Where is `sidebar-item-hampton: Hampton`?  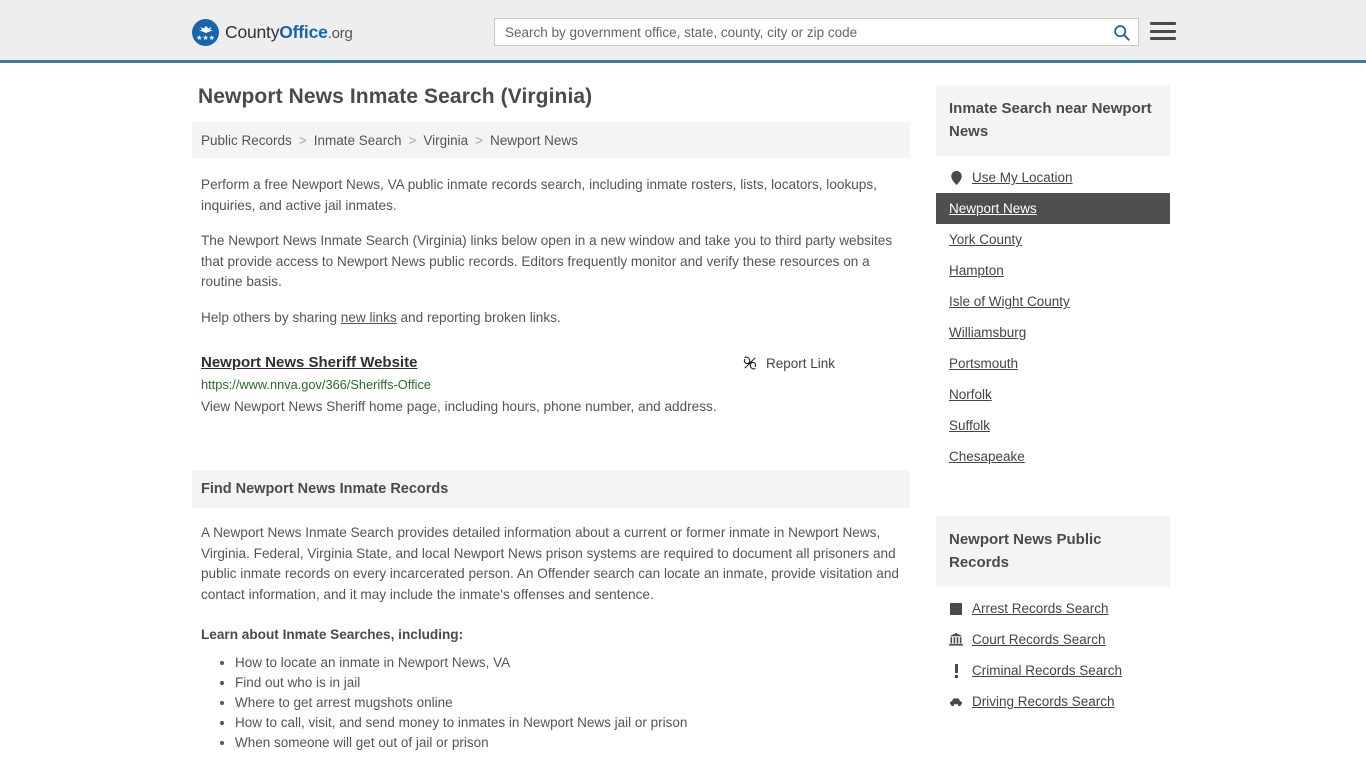 sidebar-item-hampton: Hampton is located at coordinates (1053, 270).